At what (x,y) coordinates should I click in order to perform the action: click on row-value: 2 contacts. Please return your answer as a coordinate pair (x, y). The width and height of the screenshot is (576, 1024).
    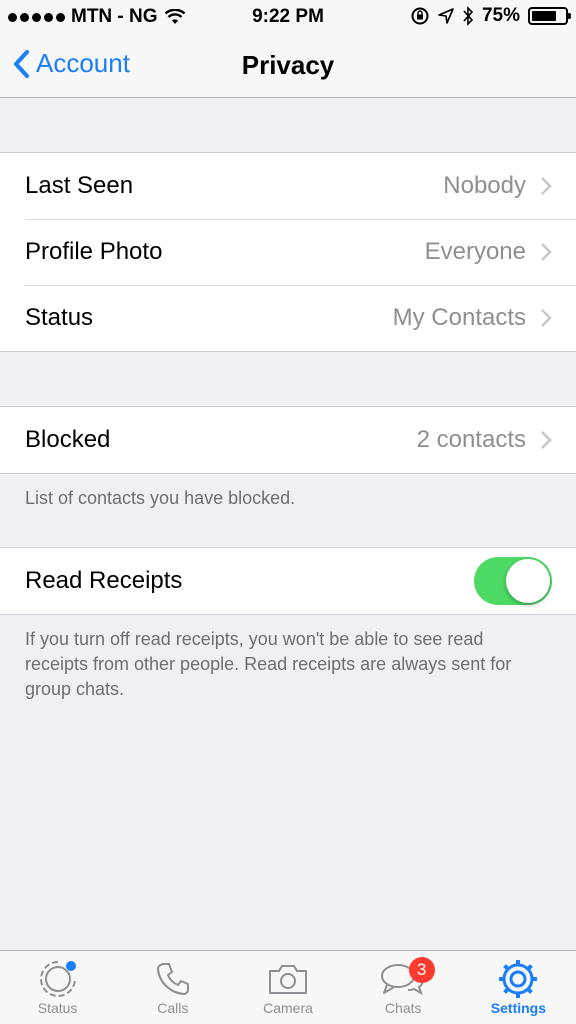
    Looking at the image, I should click on (471, 439).